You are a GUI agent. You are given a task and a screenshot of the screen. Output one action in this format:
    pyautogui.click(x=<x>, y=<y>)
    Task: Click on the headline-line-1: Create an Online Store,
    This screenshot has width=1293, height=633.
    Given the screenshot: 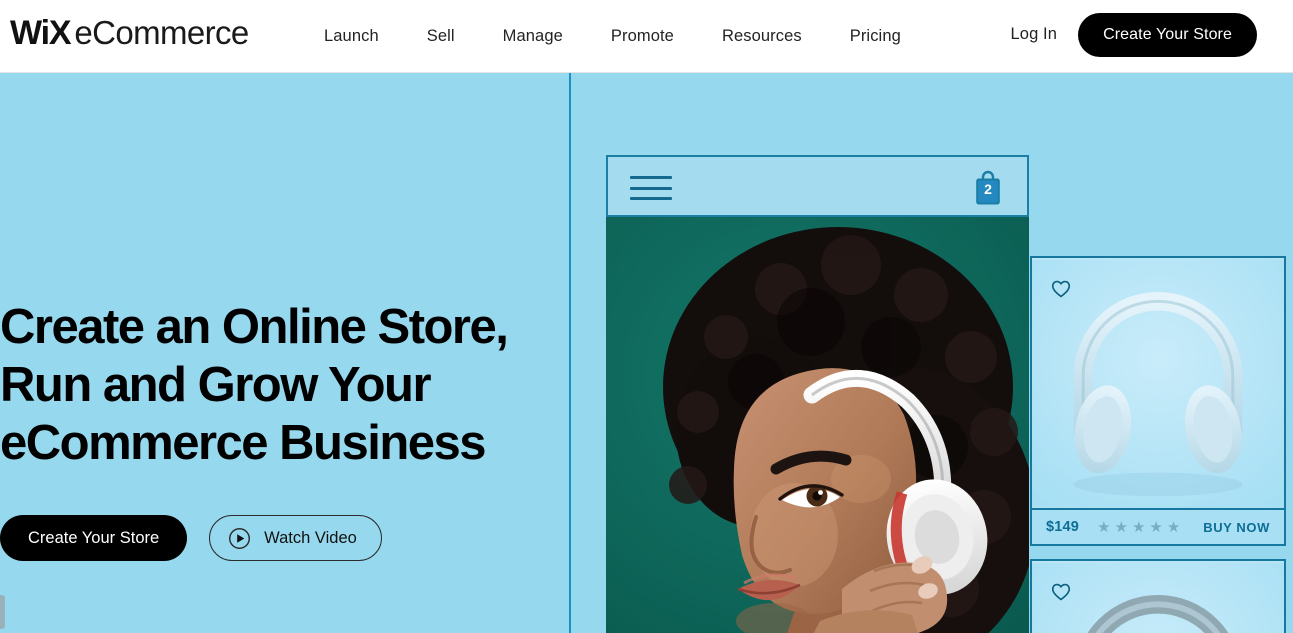 What is the action you would take?
    pyautogui.click(x=254, y=327)
    